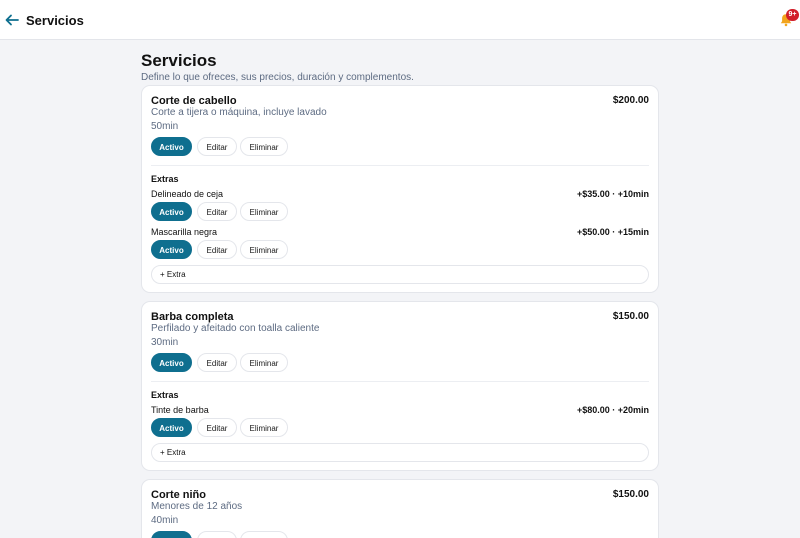  Describe the element at coordinates (184, 232) in the screenshot. I see `extra-name: Mascarilla negra` at that location.